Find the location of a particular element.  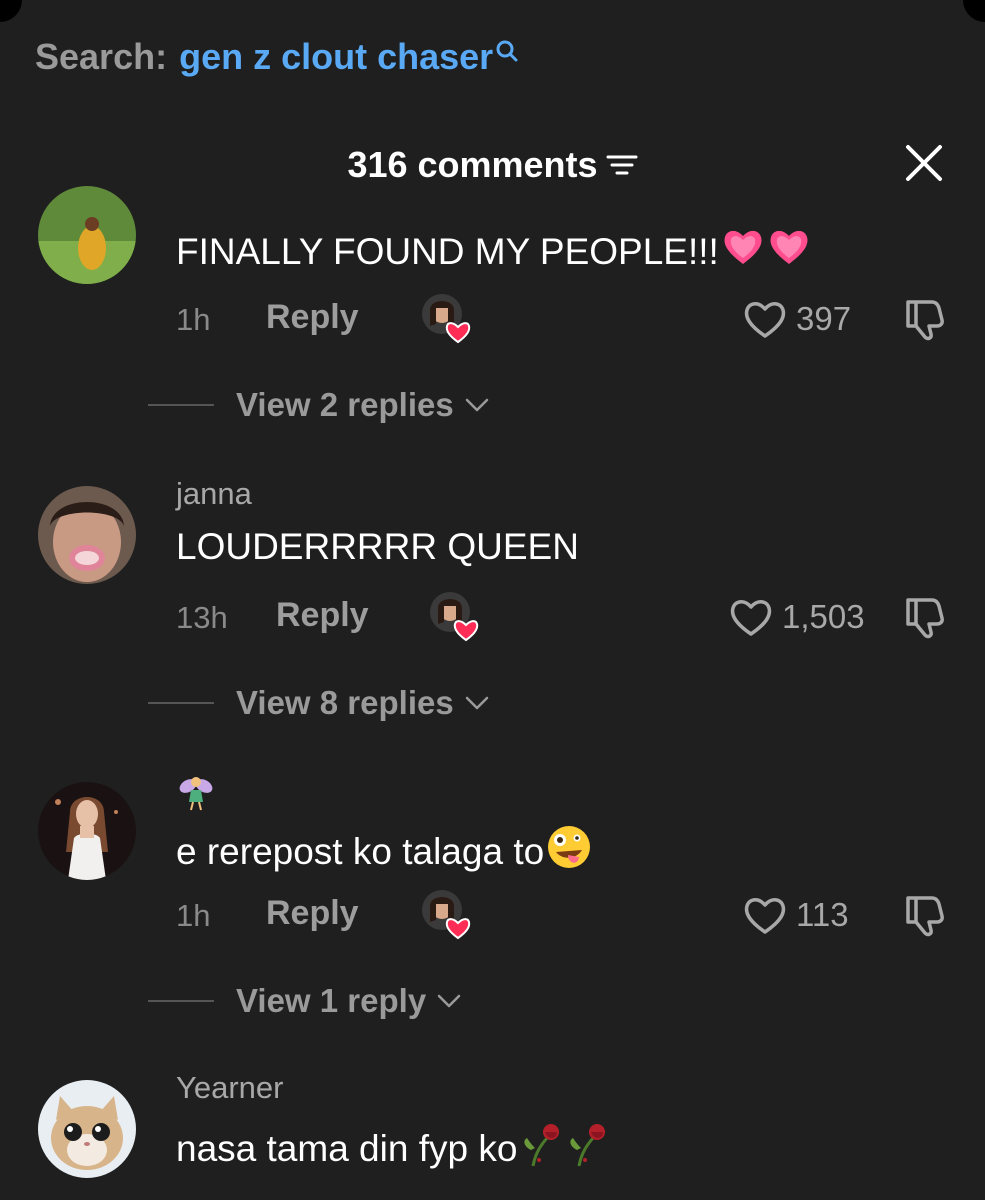

comment-text: nasa tama din fyp ko is located at coordinates (392, 1148).